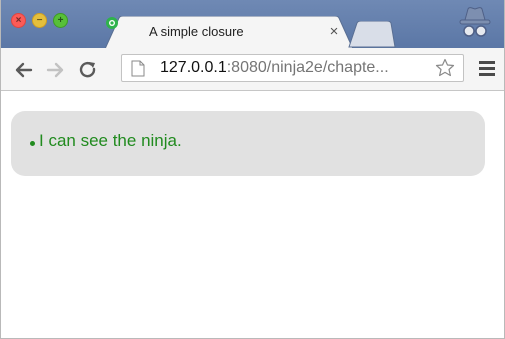  I want to click on new-tab-button, so click(372, 34).